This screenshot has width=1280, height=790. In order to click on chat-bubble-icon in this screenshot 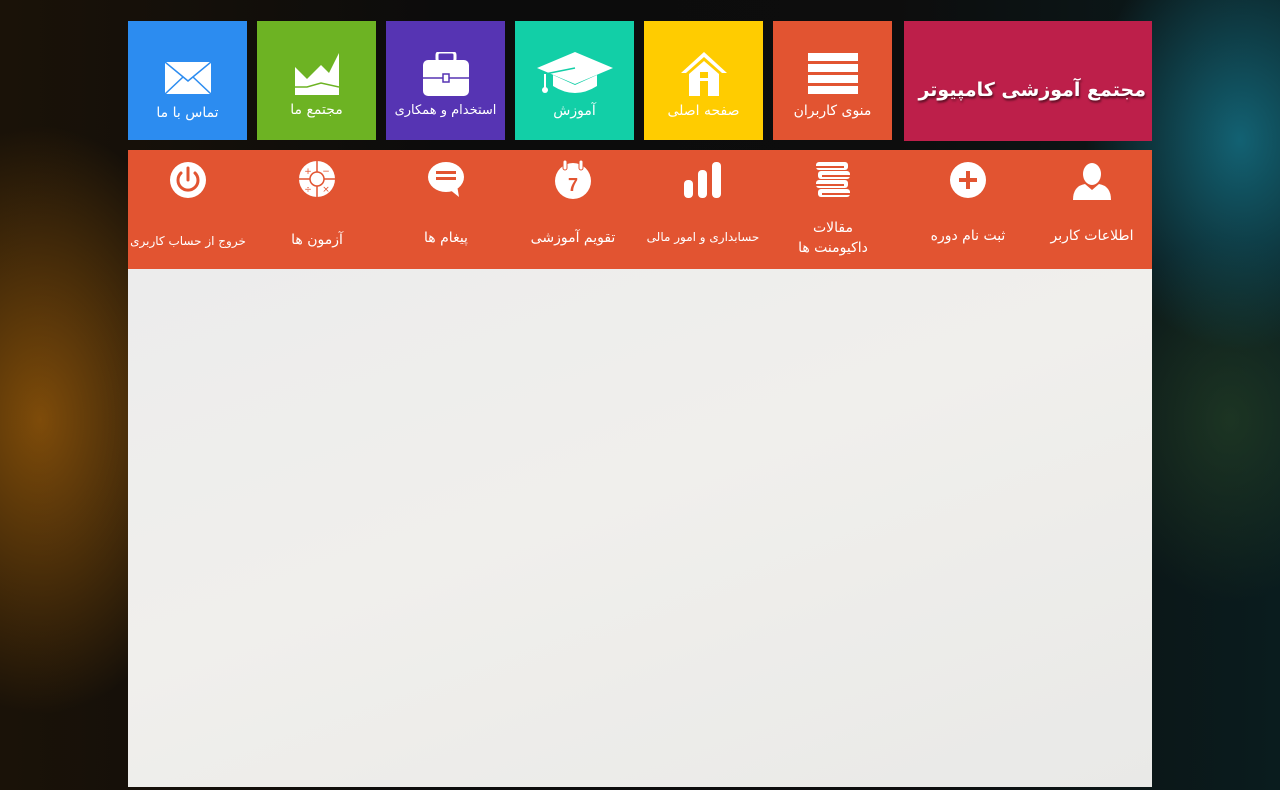, I will do `click(446, 179)`.